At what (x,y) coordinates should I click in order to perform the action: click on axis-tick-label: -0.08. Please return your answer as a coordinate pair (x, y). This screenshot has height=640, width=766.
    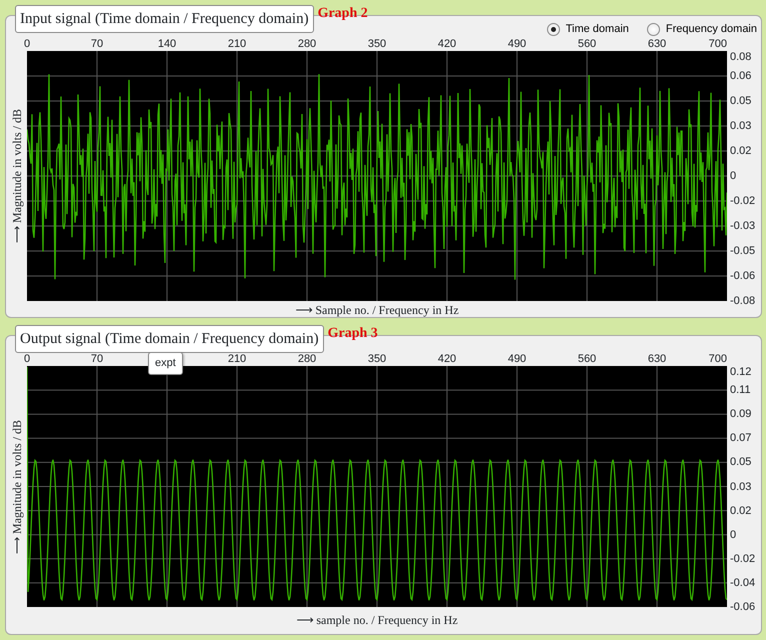
    Looking at the image, I should click on (743, 301).